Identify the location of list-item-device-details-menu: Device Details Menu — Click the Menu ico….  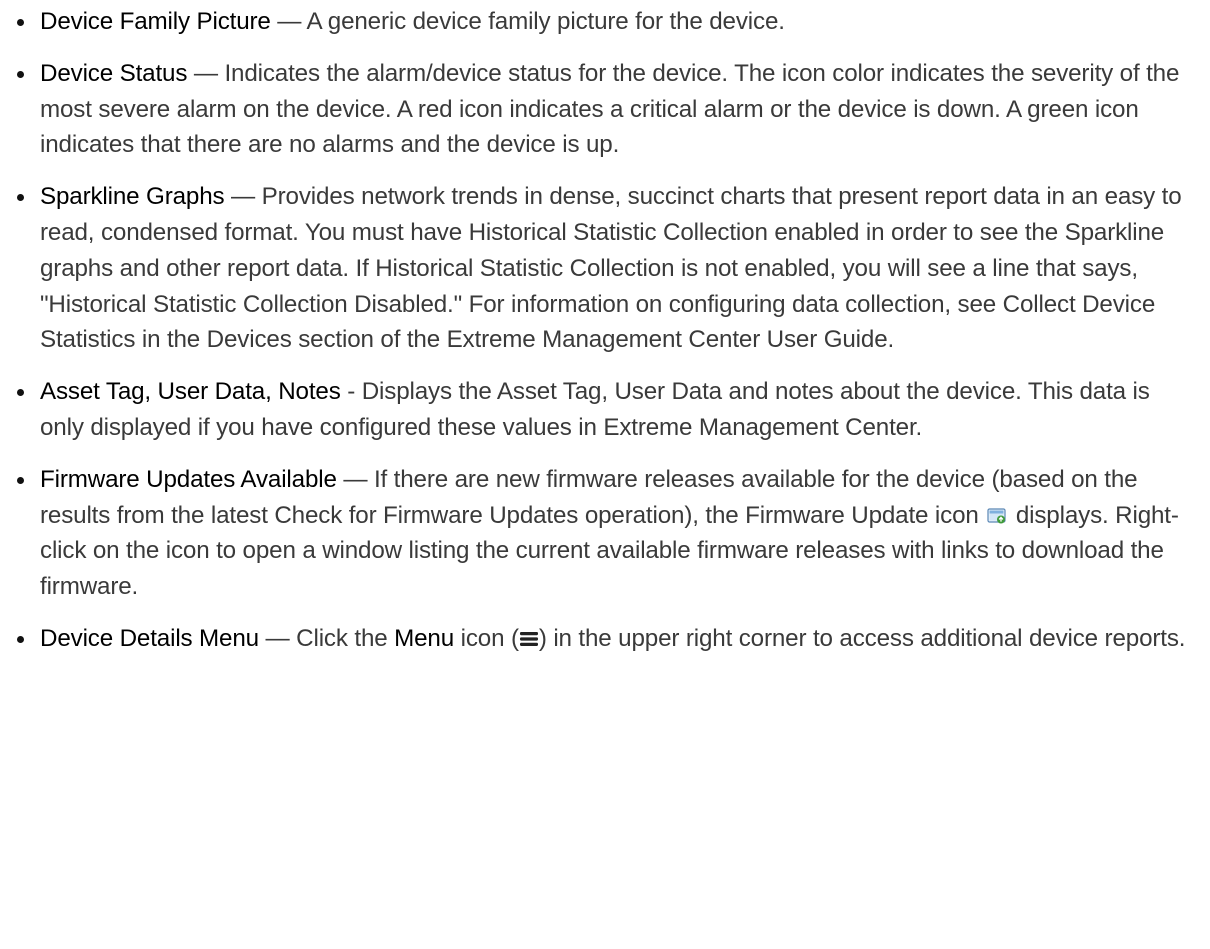
(602, 639).